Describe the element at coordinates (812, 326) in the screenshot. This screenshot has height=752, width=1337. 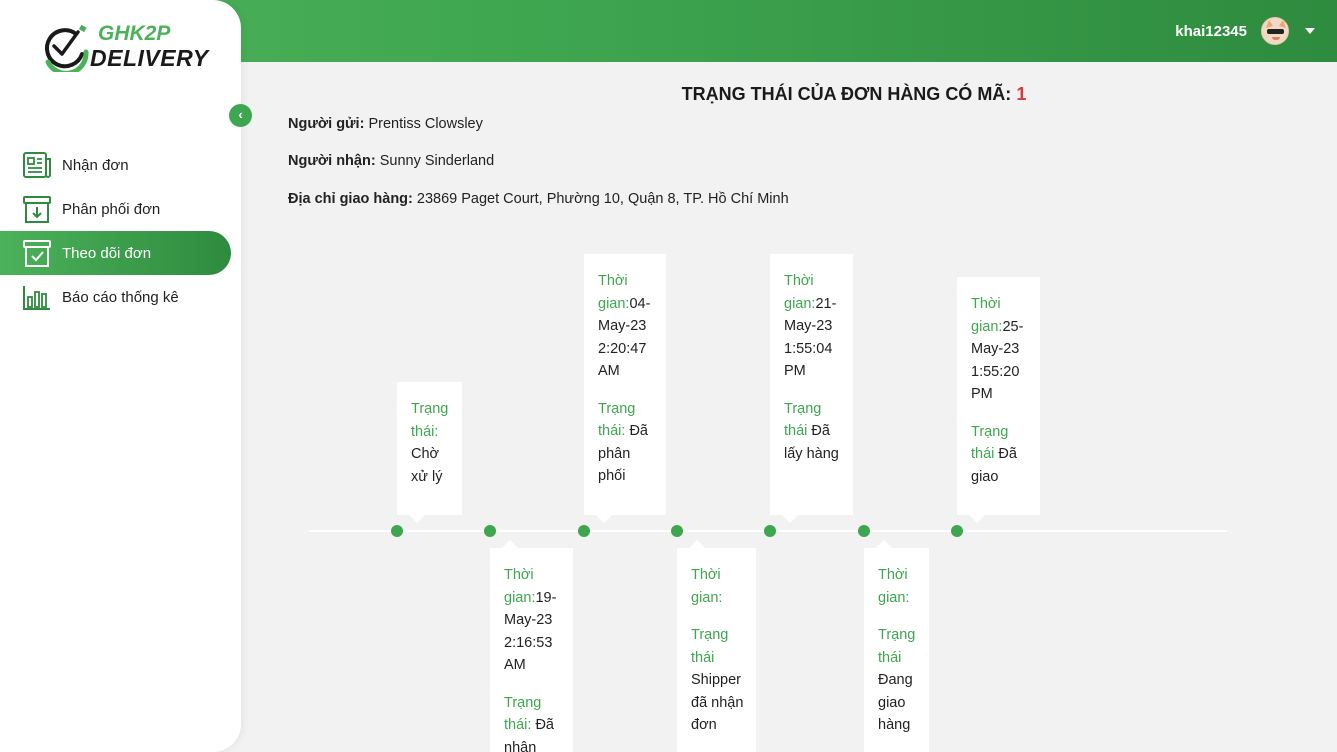
I see `time-row: Thời gian:21-May-23 1:55:04 PM` at that location.